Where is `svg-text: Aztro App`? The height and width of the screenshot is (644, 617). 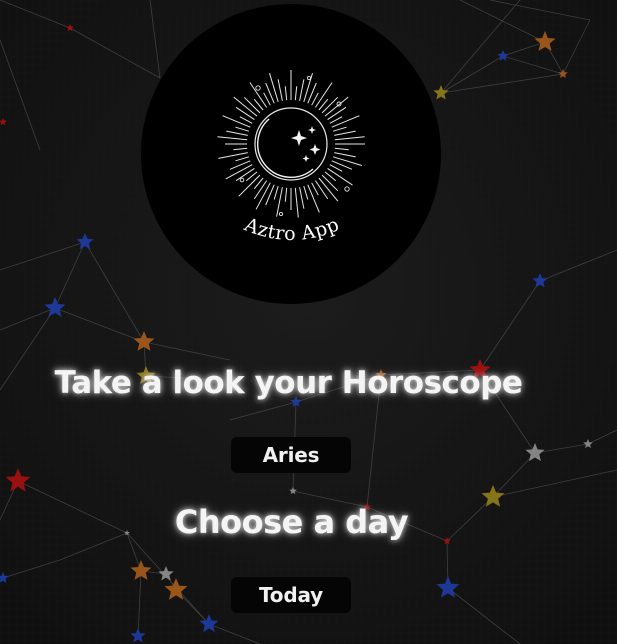 svg-text: Aztro App is located at coordinates (291, 229).